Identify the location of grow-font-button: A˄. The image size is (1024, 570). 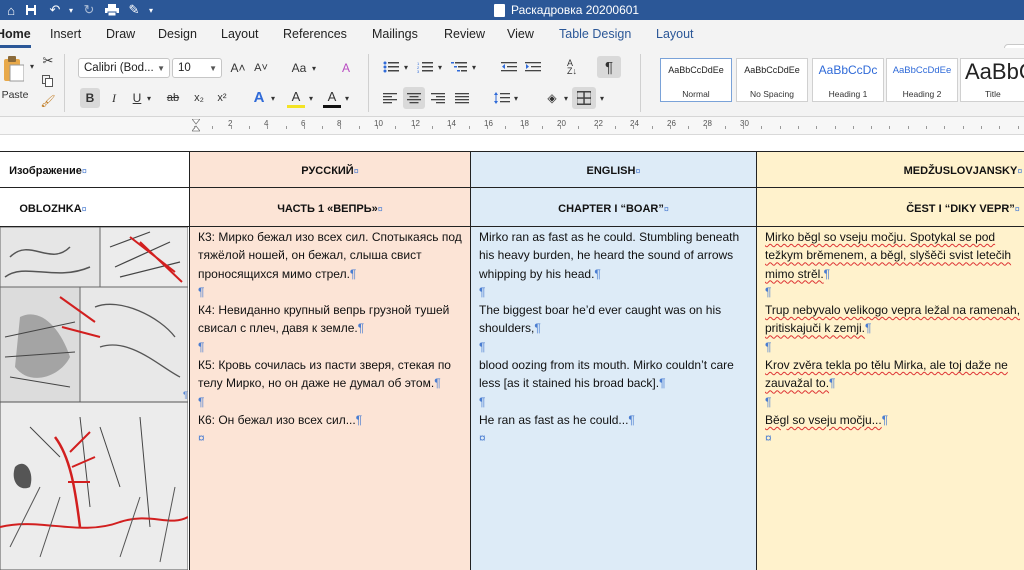
(238, 68).